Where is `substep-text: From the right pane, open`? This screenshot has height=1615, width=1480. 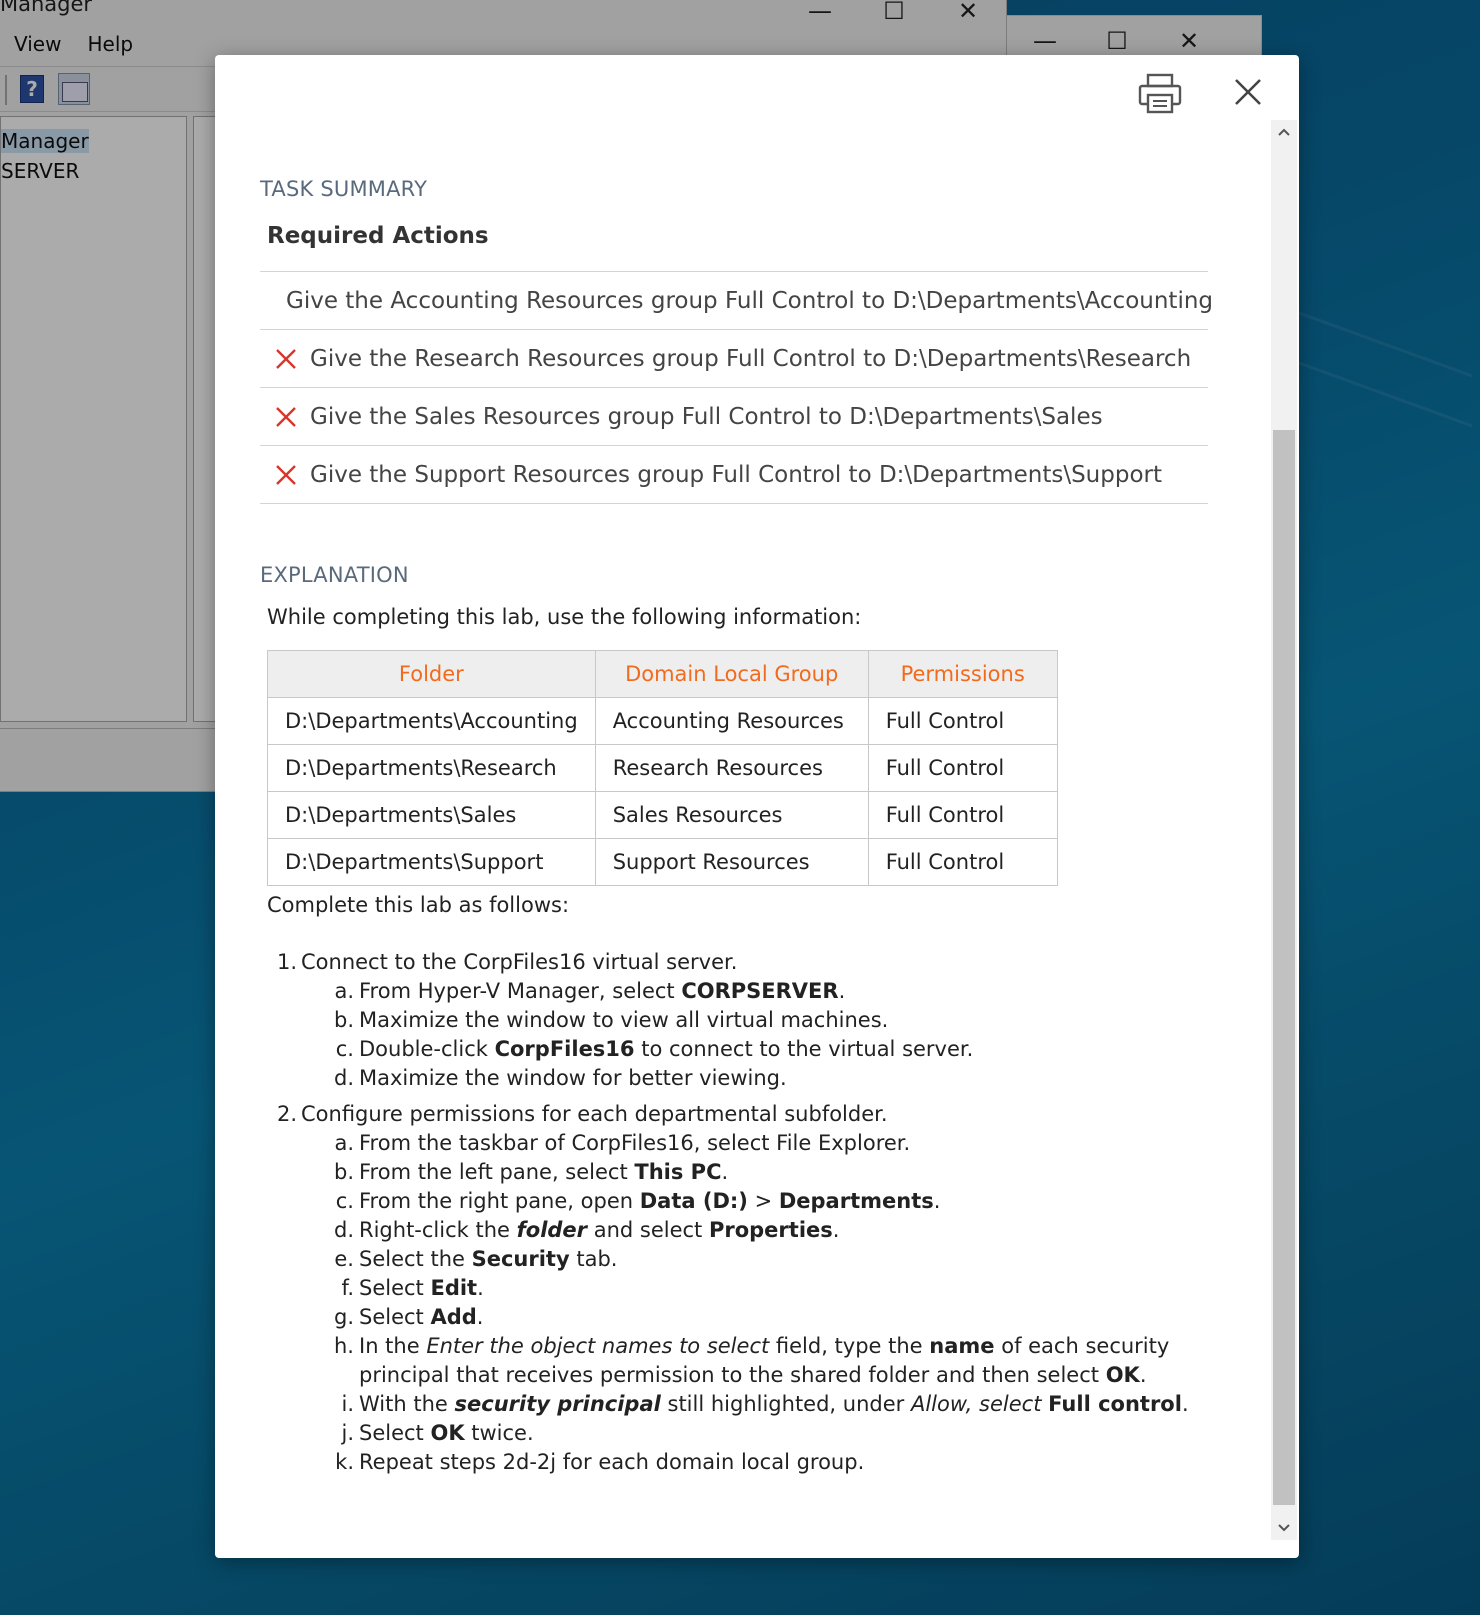
substep-text: From the right pane, open is located at coordinates (499, 1201).